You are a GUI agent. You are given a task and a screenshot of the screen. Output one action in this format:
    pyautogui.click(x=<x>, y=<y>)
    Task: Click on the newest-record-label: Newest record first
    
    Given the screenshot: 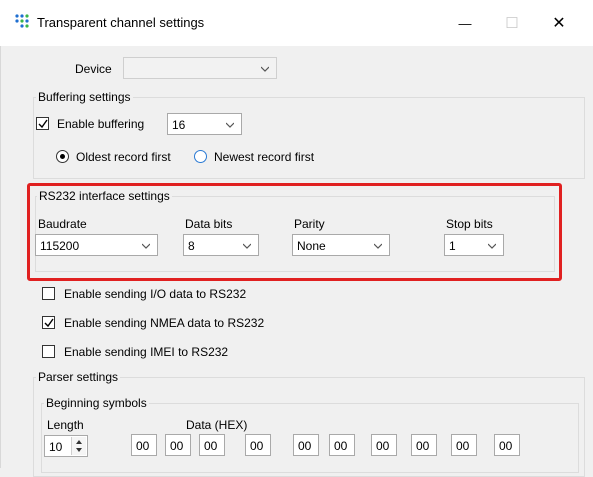 What is the action you would take?
    pyautogui.click(x=264, y=157)
    